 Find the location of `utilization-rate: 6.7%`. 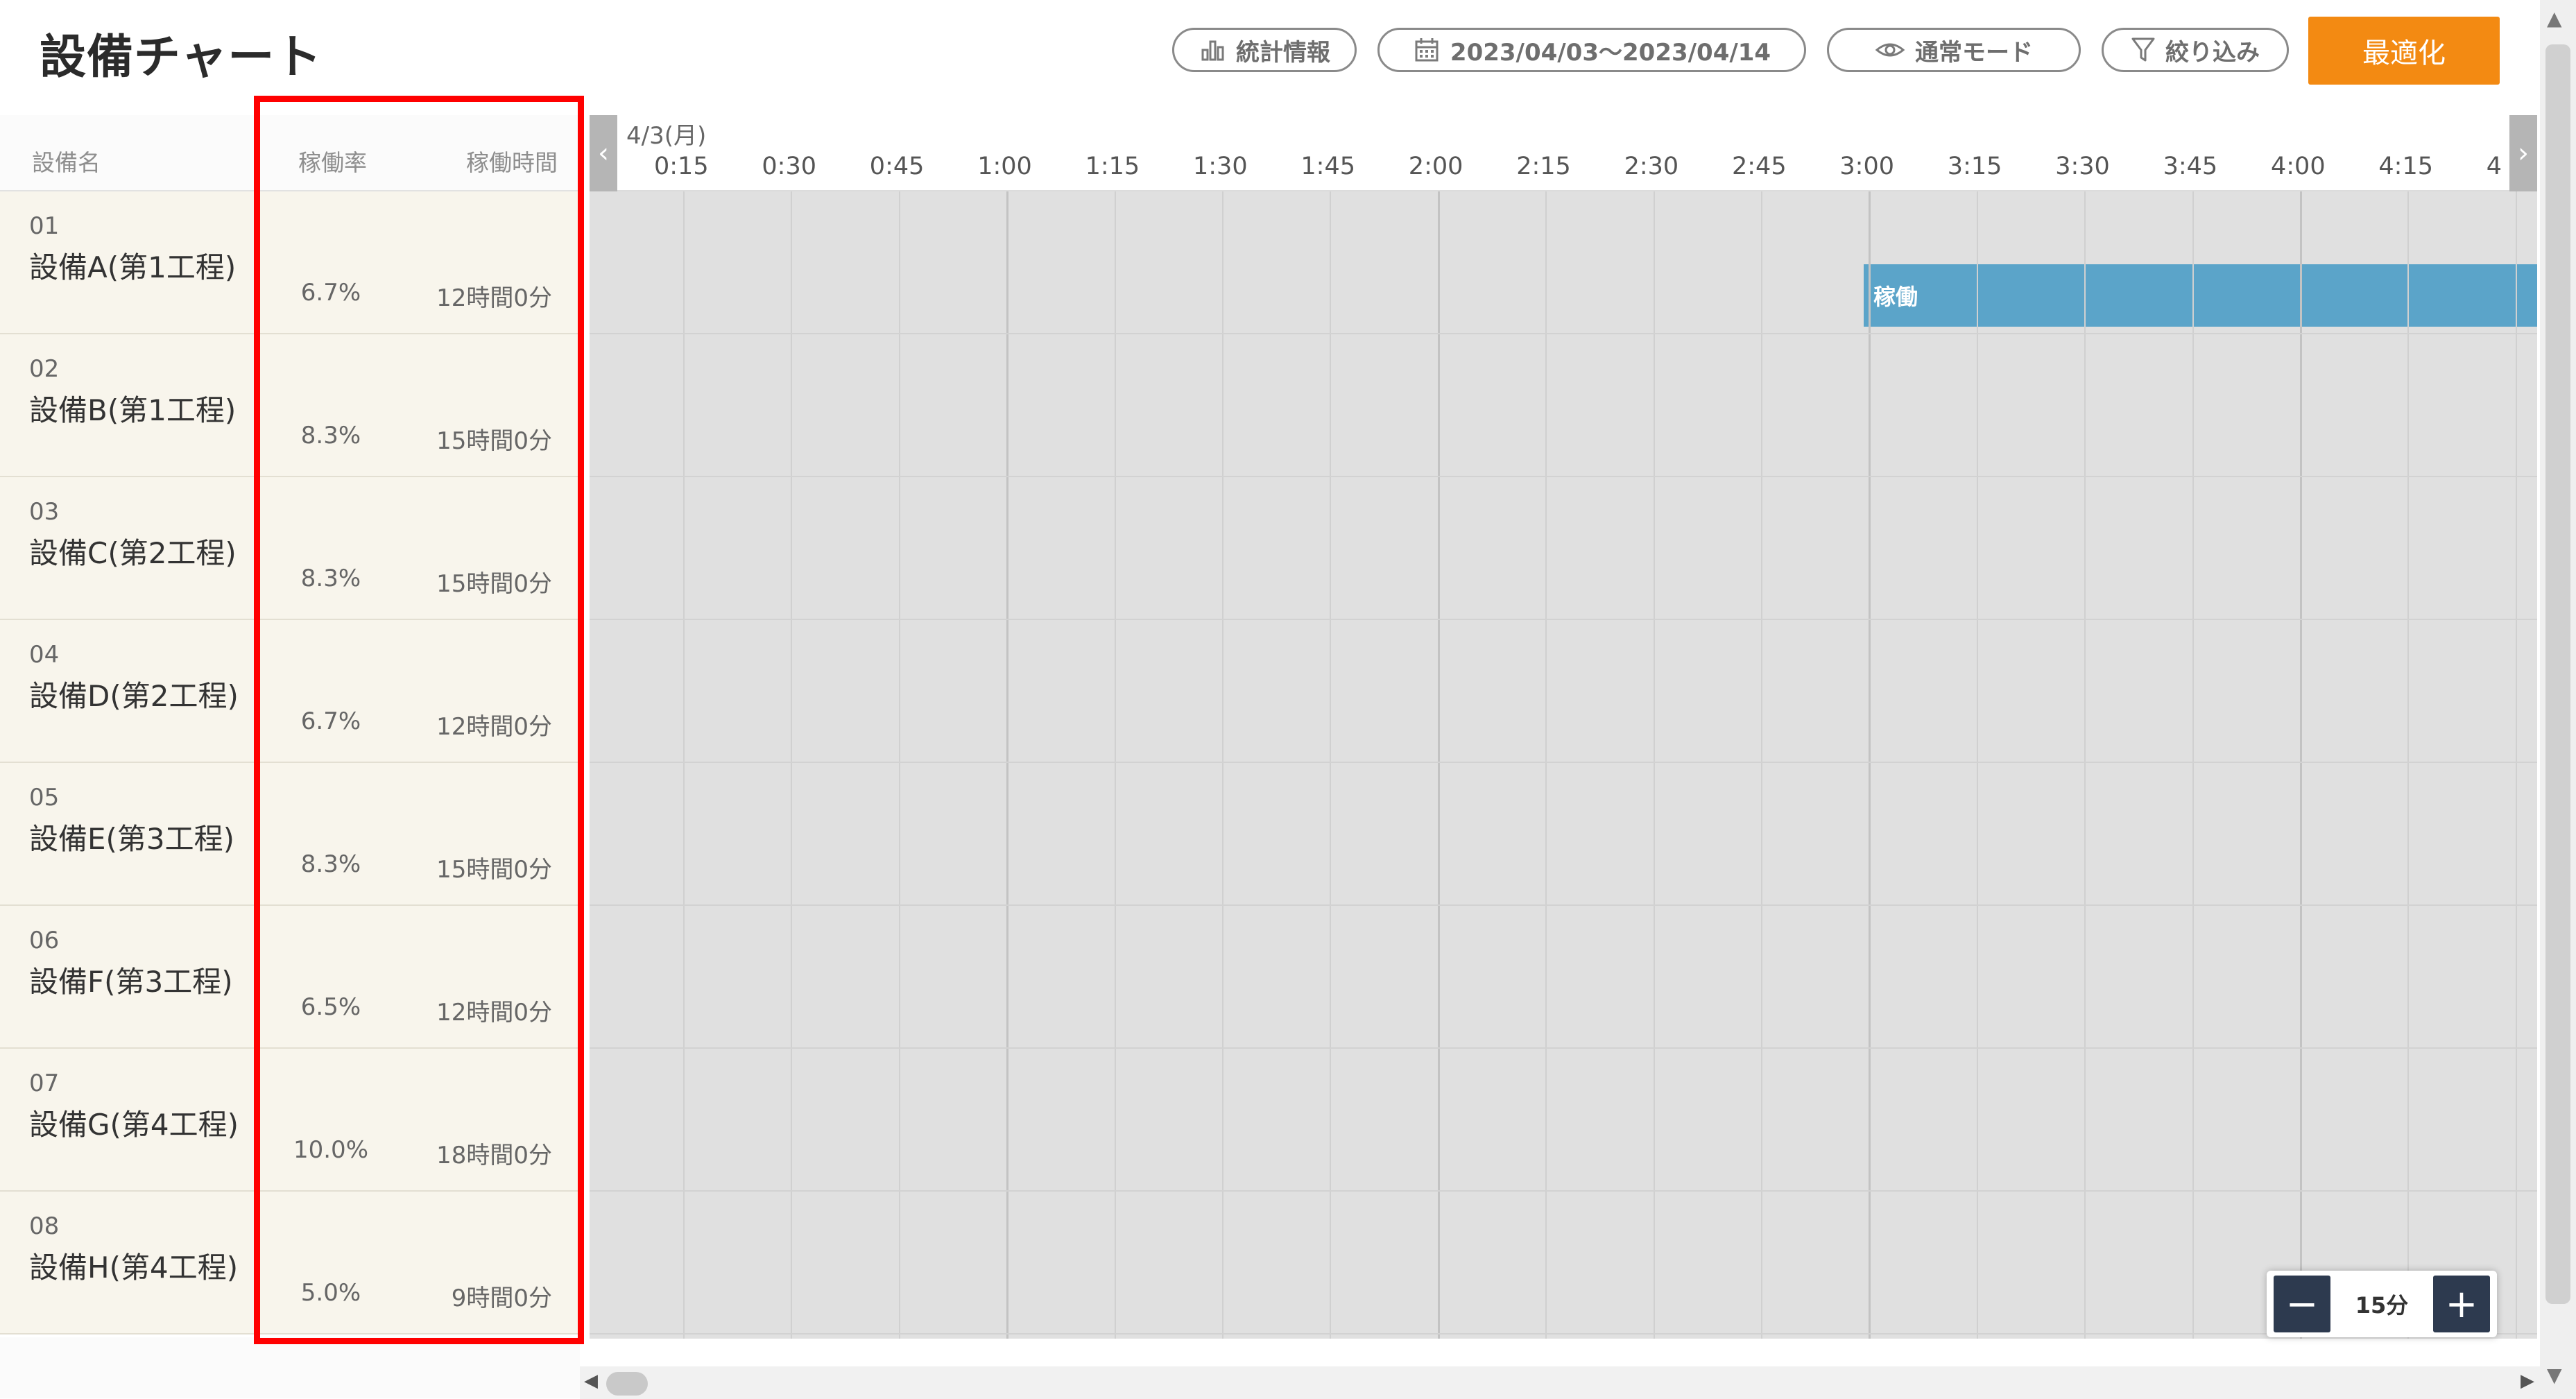

utilization-rate: 6.7% is located at coordinates (330, 721).